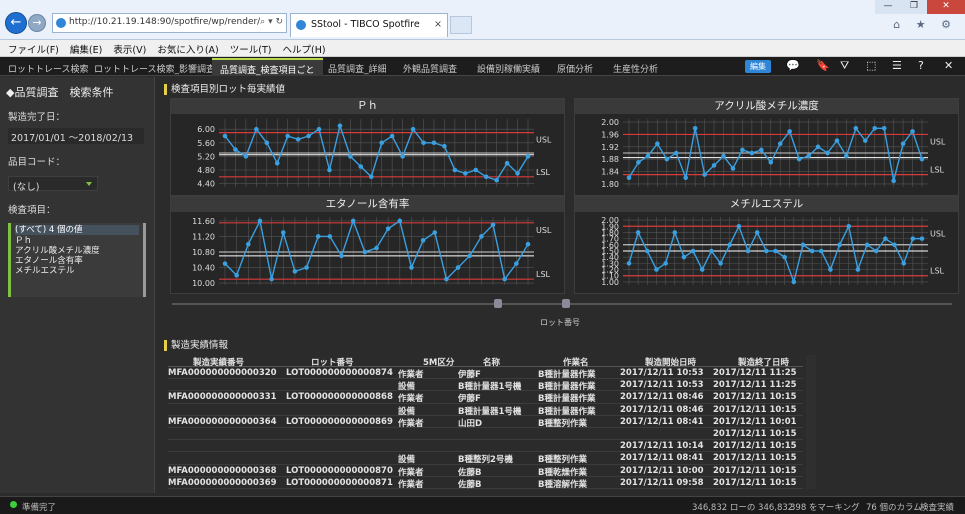  I want to click on back-button: ←, so click(16, 23).